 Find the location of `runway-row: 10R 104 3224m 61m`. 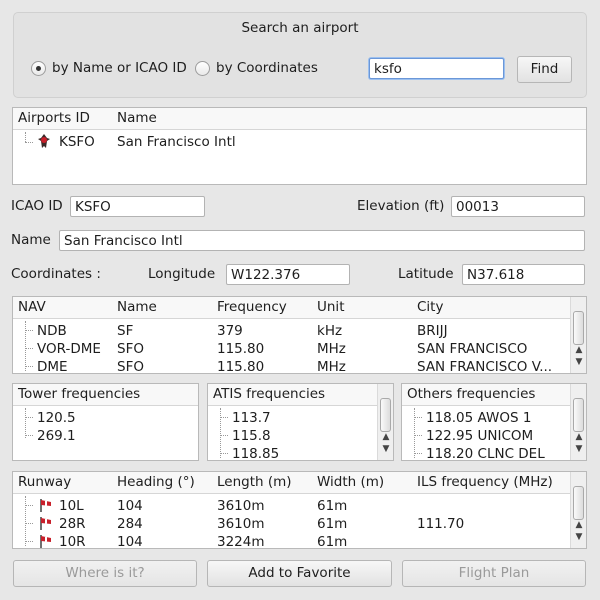

runway-row: 10R 104 3224m 61m is located at coordinates (291, 540).